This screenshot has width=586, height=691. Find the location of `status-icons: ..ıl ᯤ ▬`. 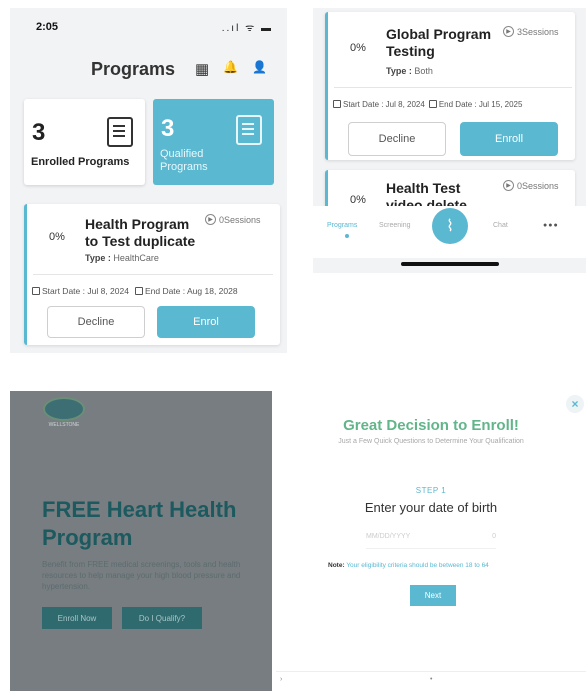

status-icons: ..ıl ᯤ ▬ is located at coordinates (247, 28).